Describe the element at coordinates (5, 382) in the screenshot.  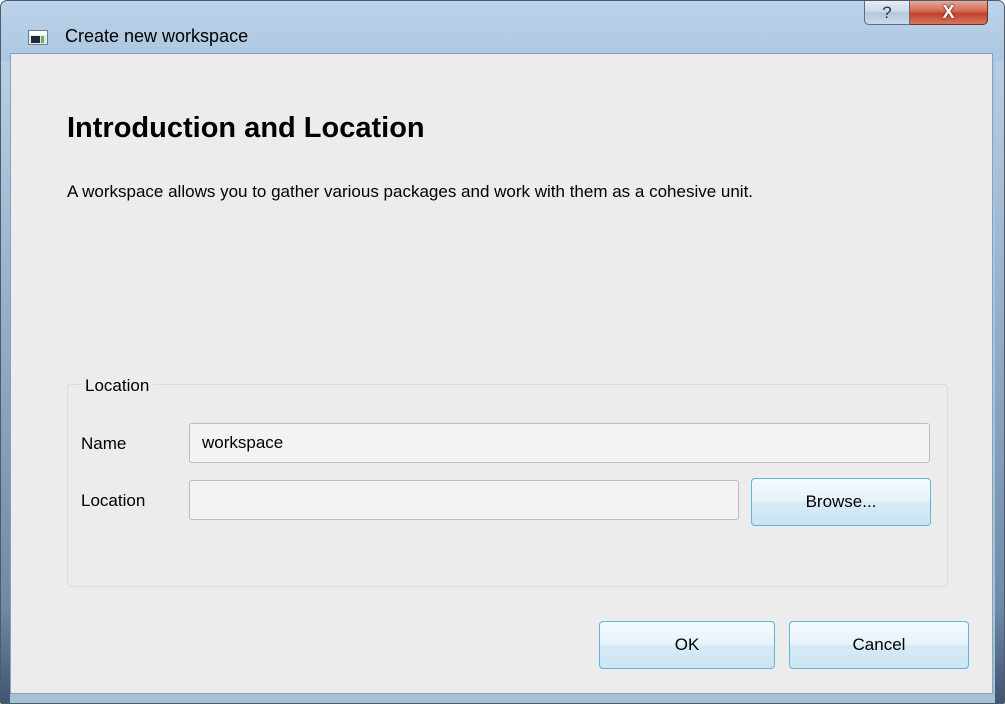
I see `window-frame-left` at that location.